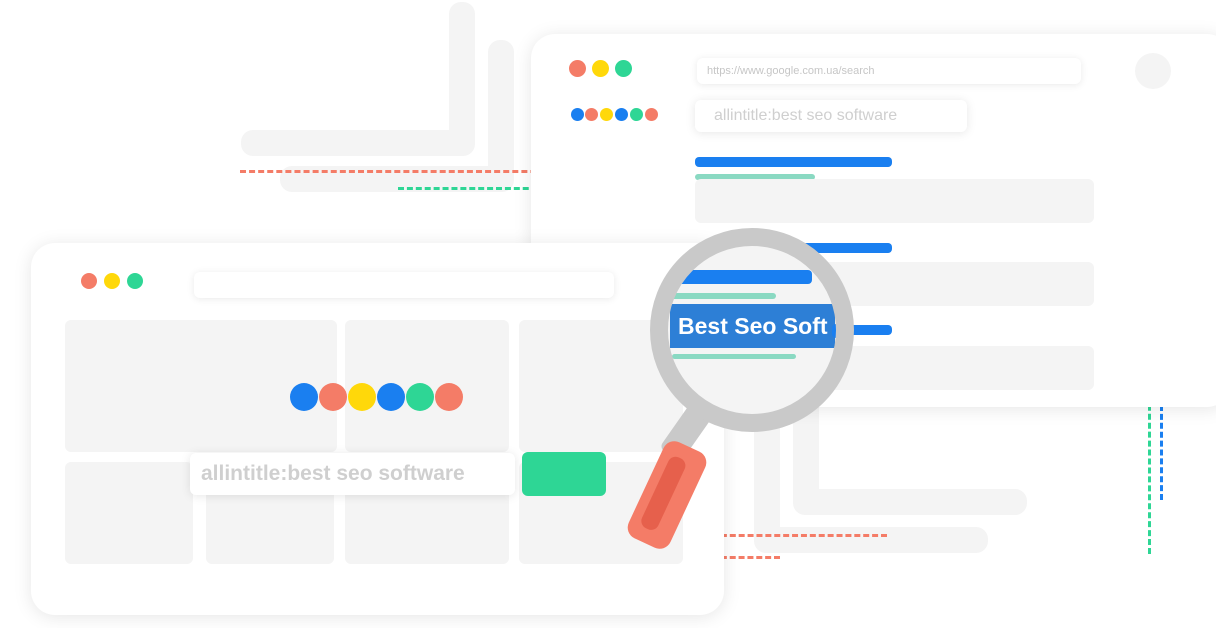 This screenshot has width=1216, height=628. I want to click on avatar, so click(1153, 71).